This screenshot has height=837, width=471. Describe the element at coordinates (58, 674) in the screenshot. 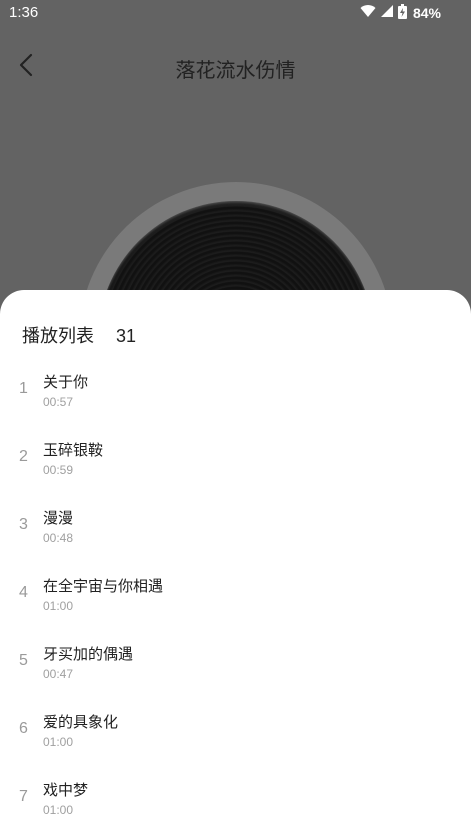

I see `track-duration: 00:47` at that location.